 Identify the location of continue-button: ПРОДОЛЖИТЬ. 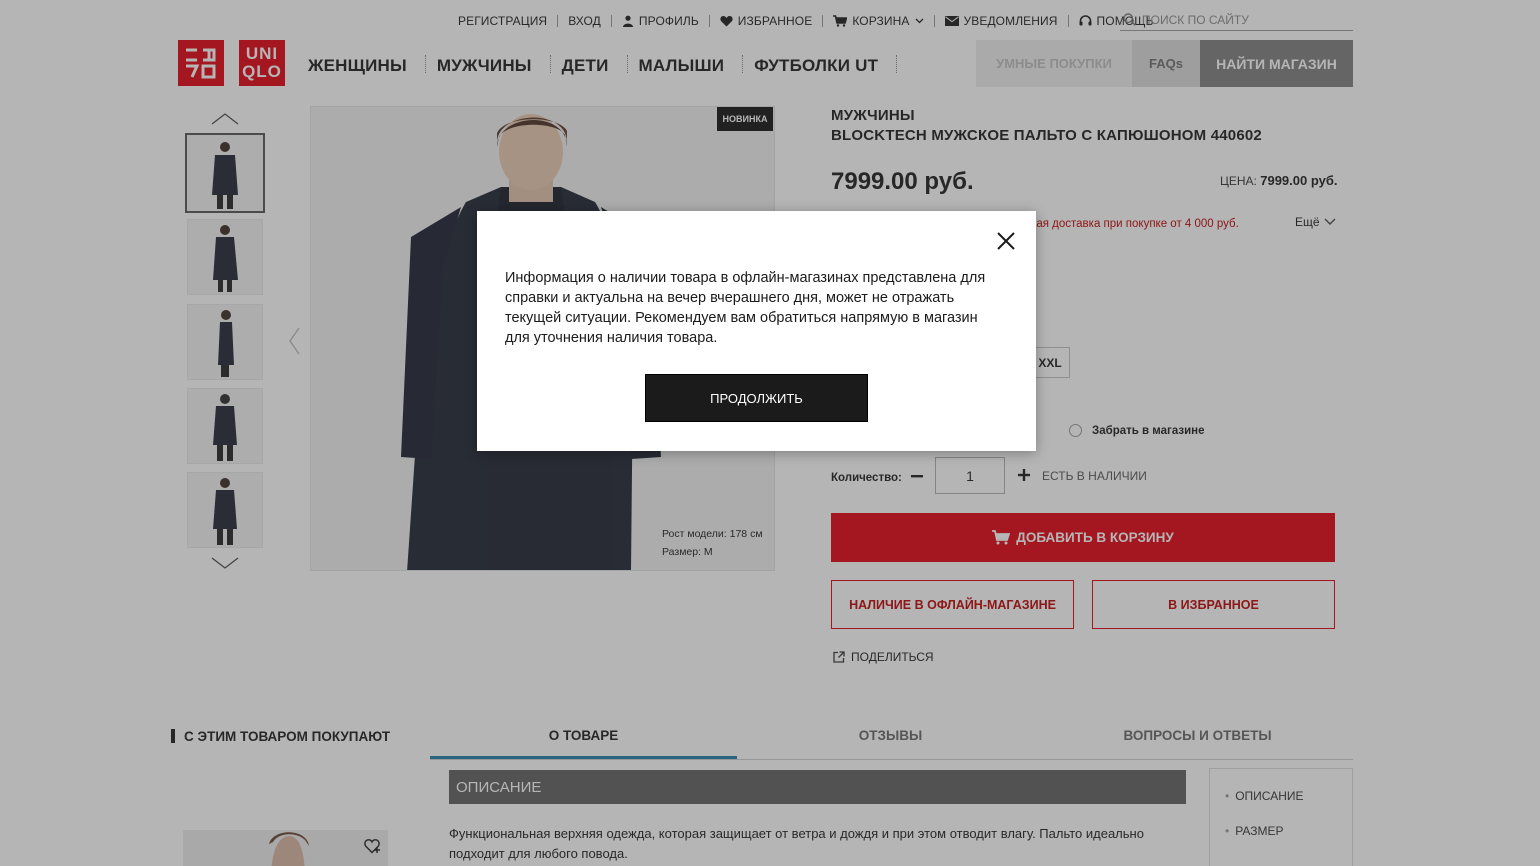
(756, 398).